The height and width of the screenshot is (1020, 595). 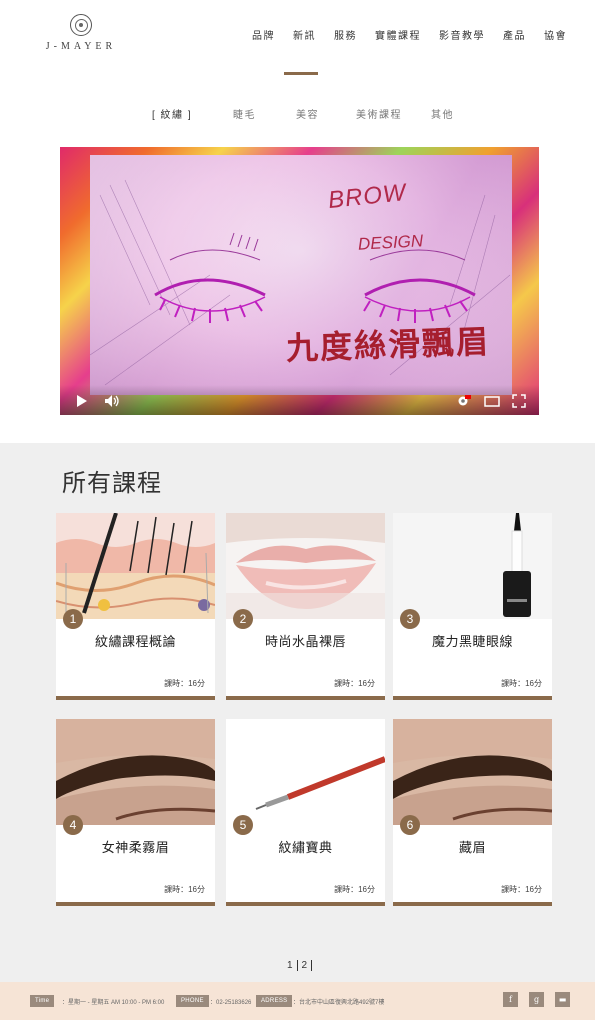 I want to click on main-nav: 品牌 新訊 服務 實體課程 影音教學 產品 協會, so click(x=400, y=34).